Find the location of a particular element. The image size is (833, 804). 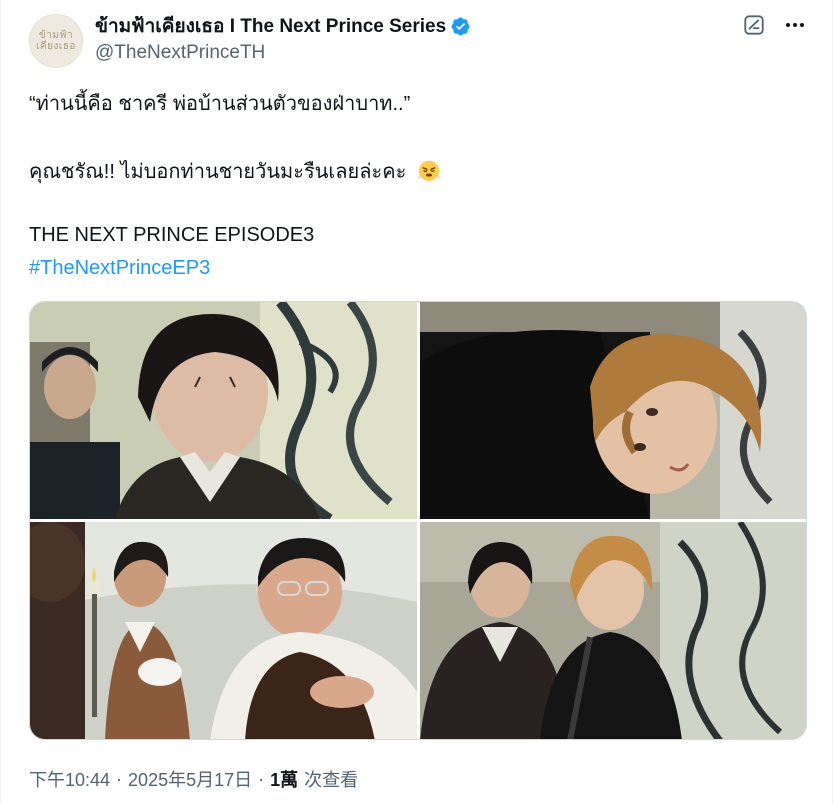

photo-4-image is located at coordinates (613, 630).